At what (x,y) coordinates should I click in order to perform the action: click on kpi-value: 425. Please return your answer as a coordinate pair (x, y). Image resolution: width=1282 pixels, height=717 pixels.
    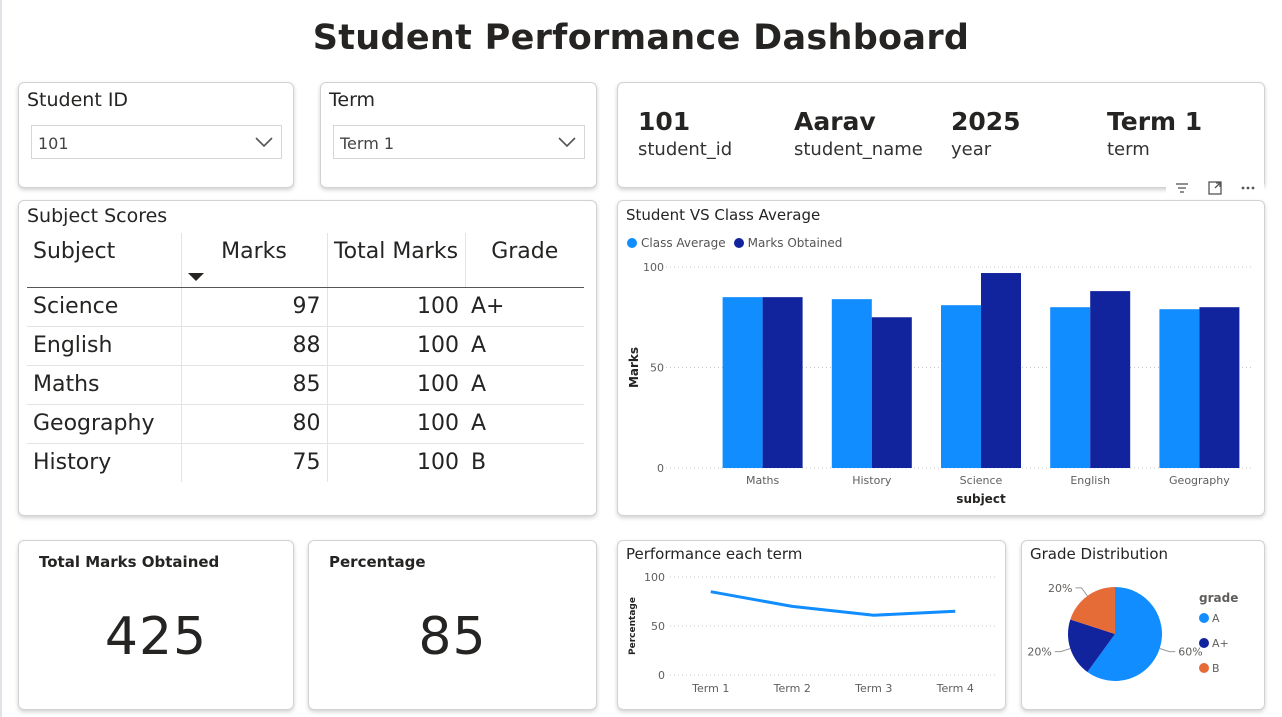
    Looking at the image, I should click on (156, 637).